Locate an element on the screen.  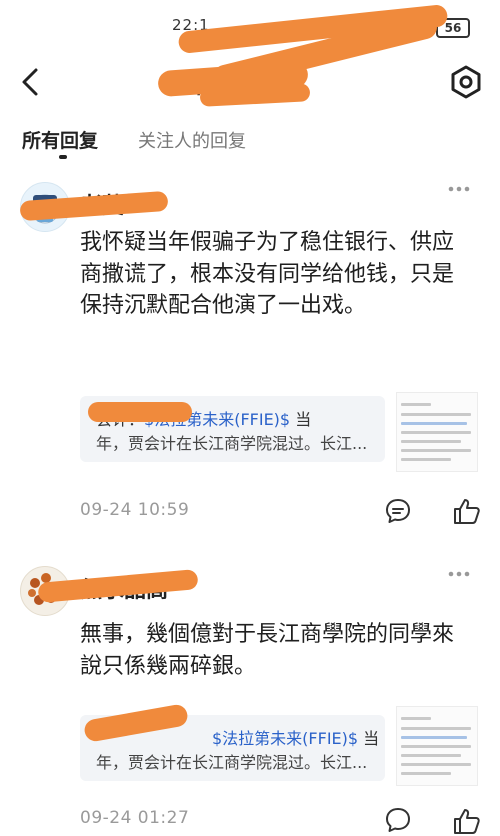
back-arrow-icon is located at coordinates (32, 82).